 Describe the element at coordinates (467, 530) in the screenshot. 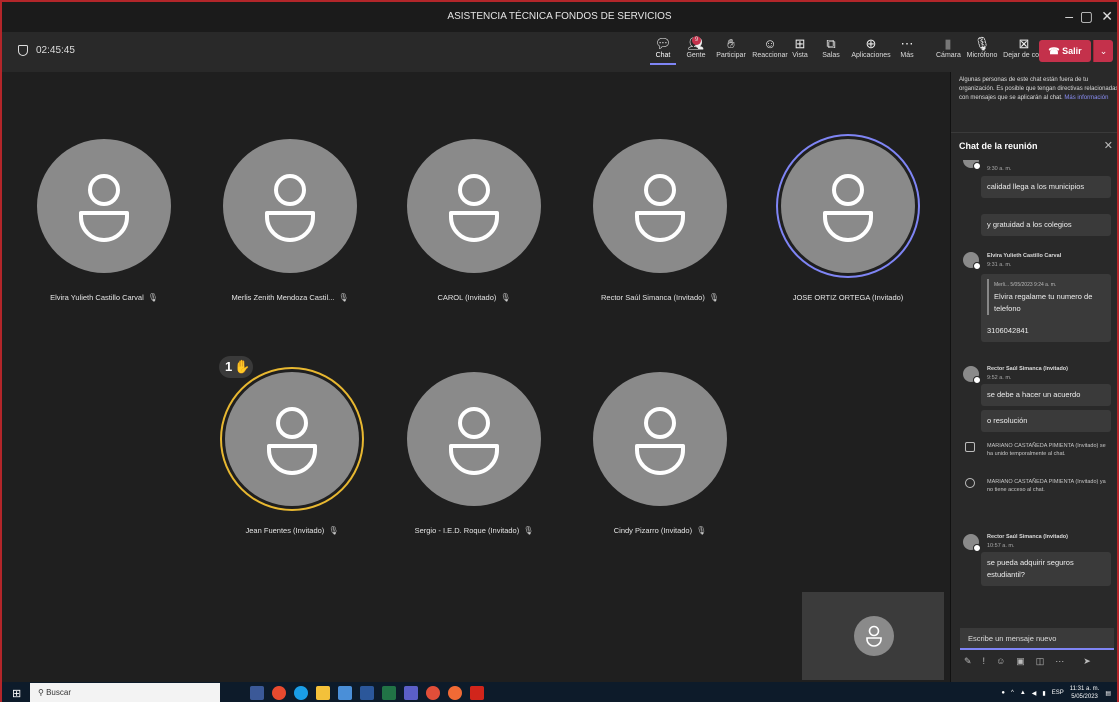

I see `participant-name: Sergio - I.E.D. Roque (Invitado)` at that location.